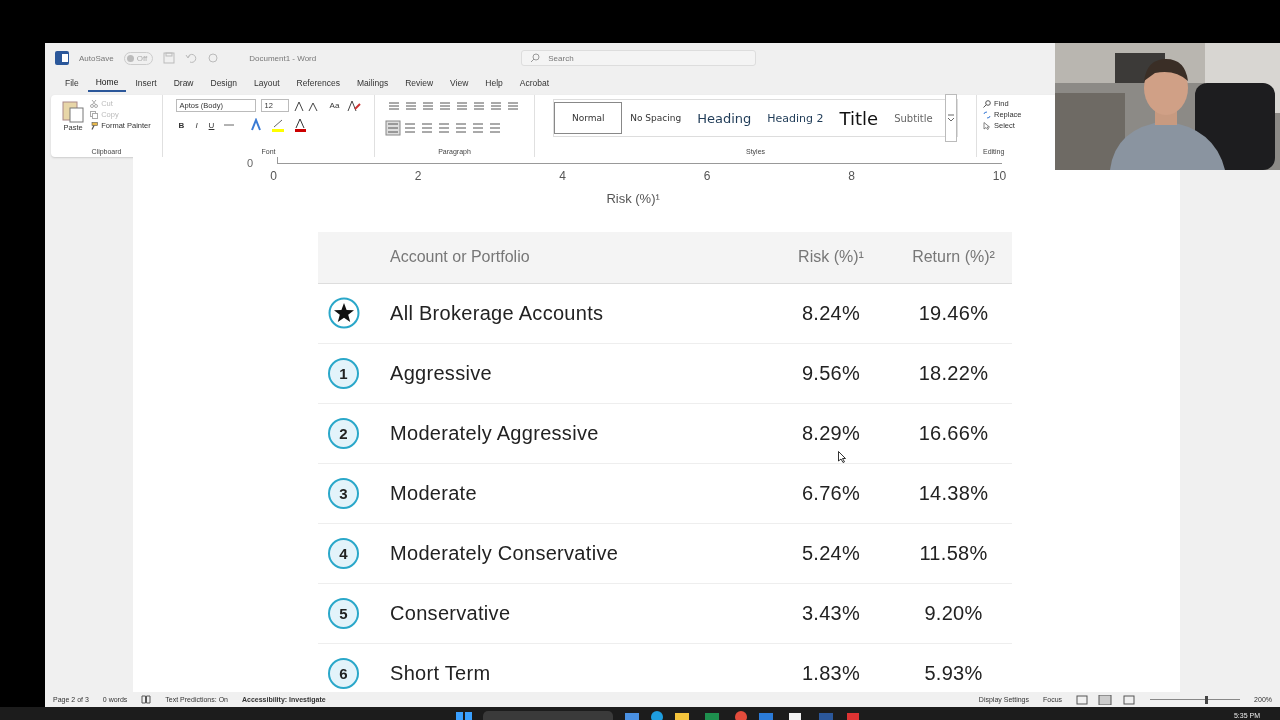  I want to click on search-field: Search, so click(639, 58).